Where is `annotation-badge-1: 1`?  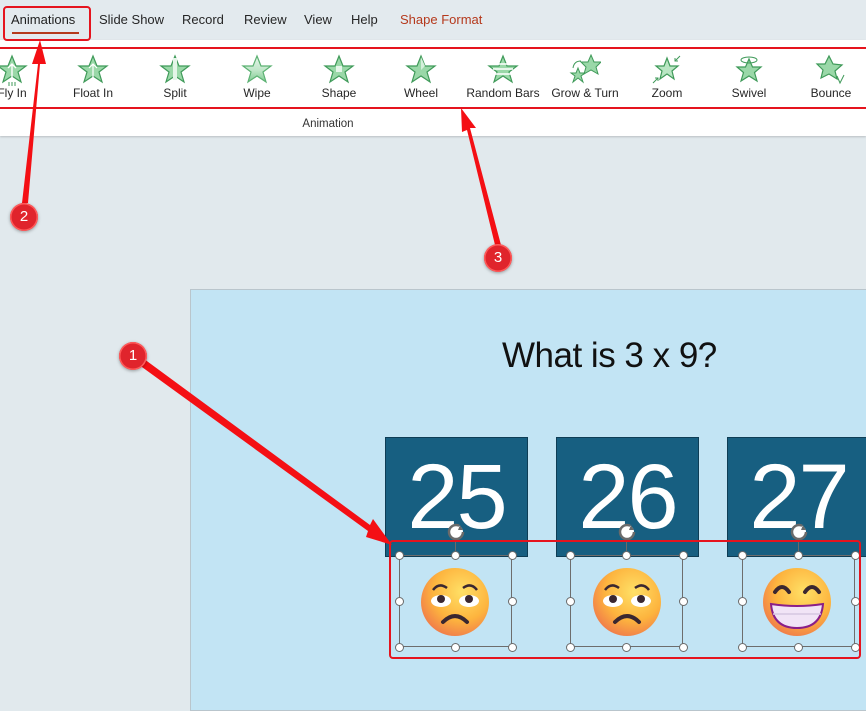 annotation-badge-1: 1 is located at coordinates (133, 356).